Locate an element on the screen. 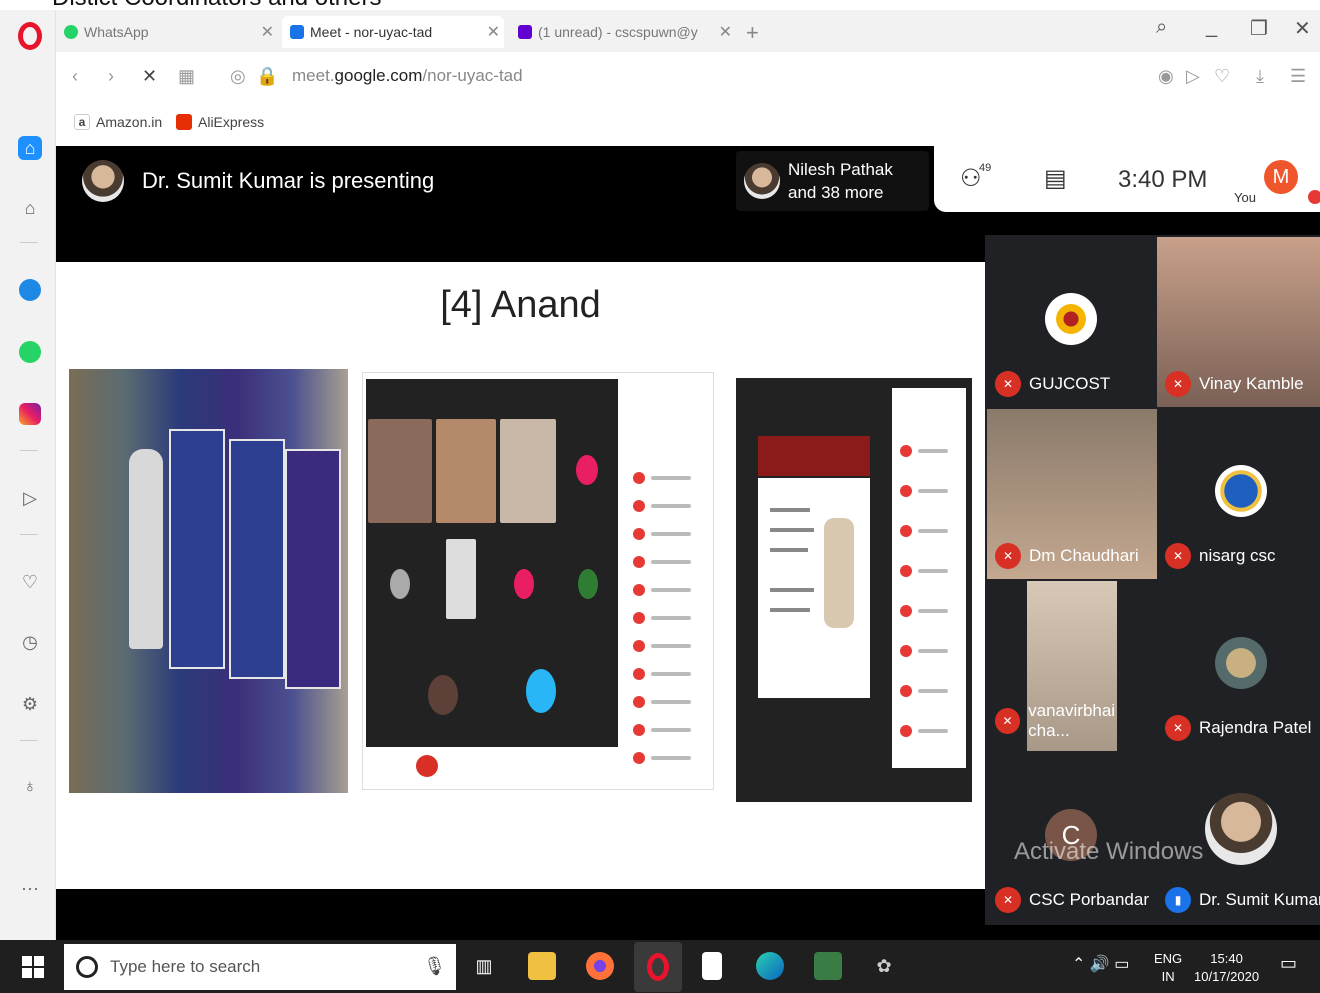 The width and height of the screenshot is (1320, 993). participant-tile: ✕ Vinay Kamble is located at coordinates (1238, 322).